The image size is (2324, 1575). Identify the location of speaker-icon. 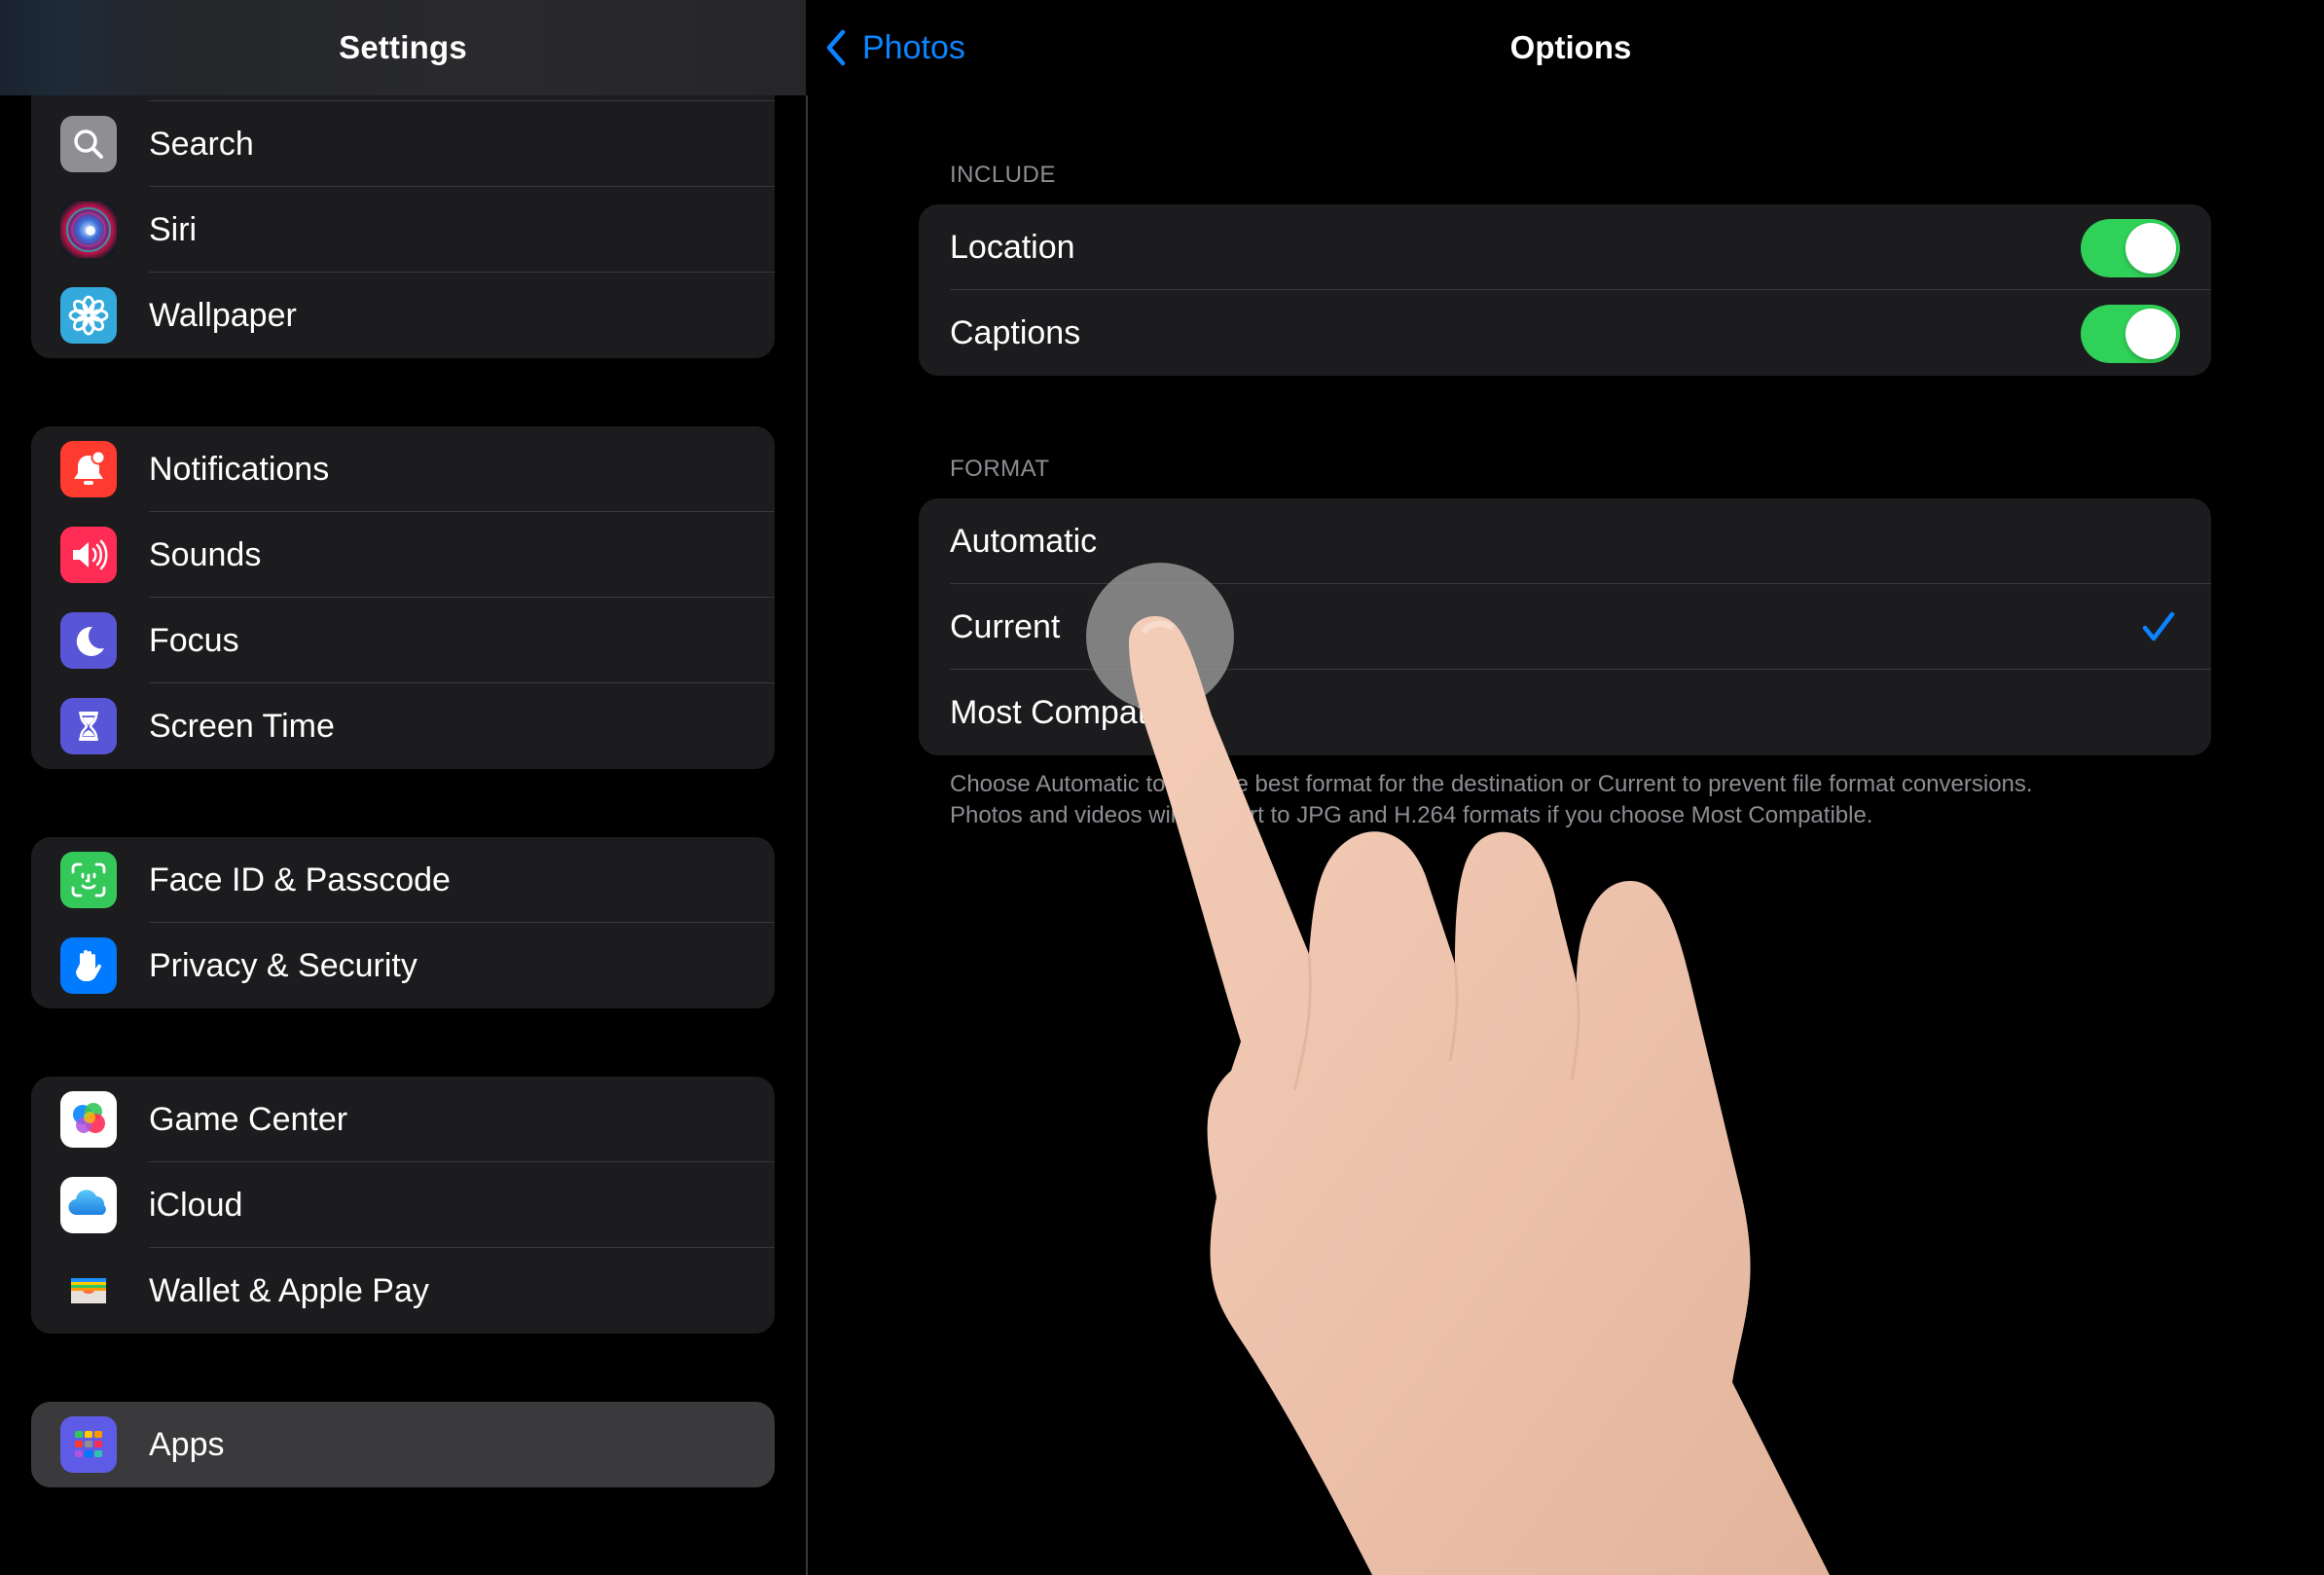
(88, 555).